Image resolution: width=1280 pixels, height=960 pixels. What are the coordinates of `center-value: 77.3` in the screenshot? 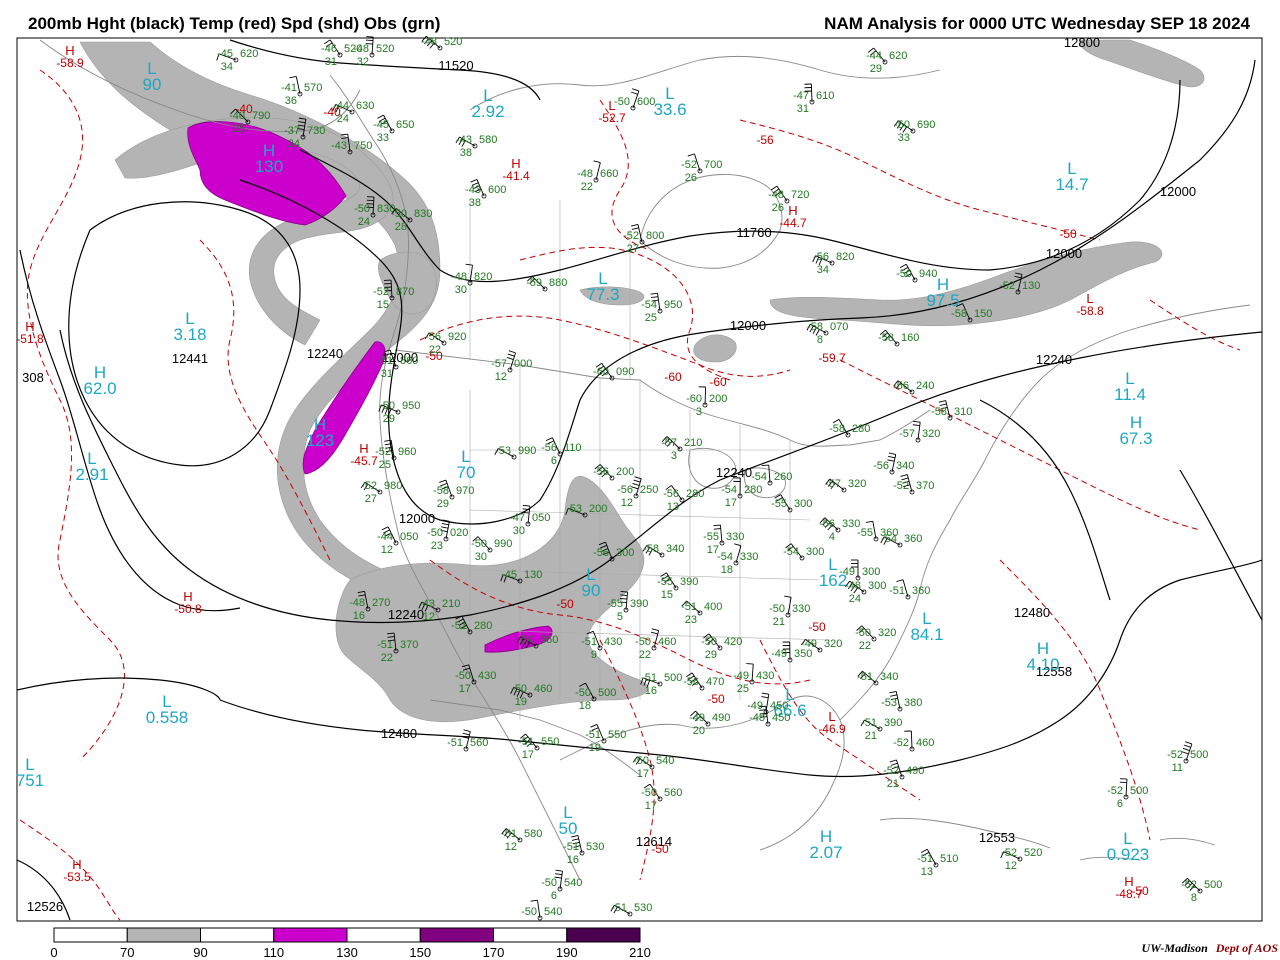 It's located at (602, 294).